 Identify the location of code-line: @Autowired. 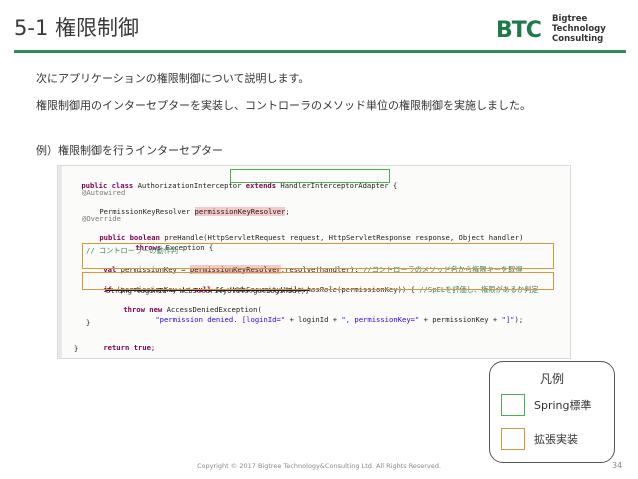
(104, 192).